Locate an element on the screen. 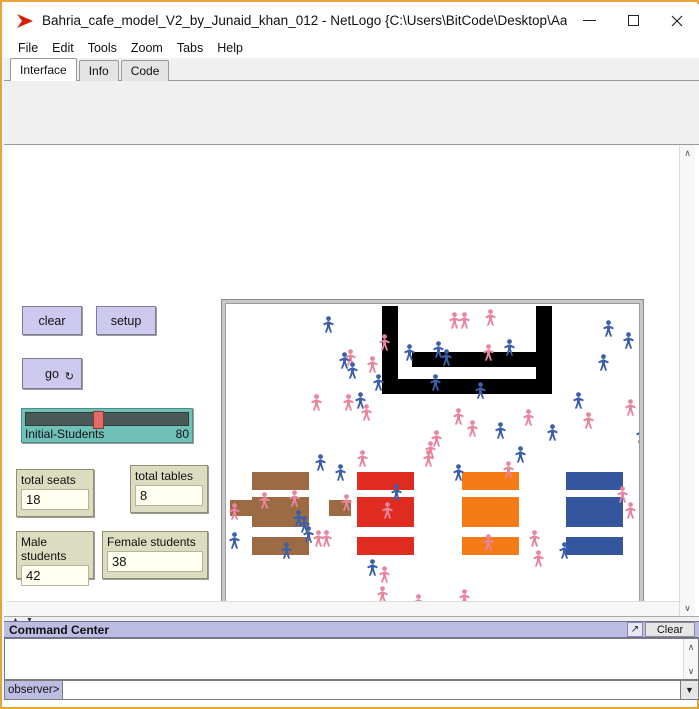 Image resolution: width=699 pixels, height=709 pixels. menu-tabs: Tabs is located at coordinates (190, 48).